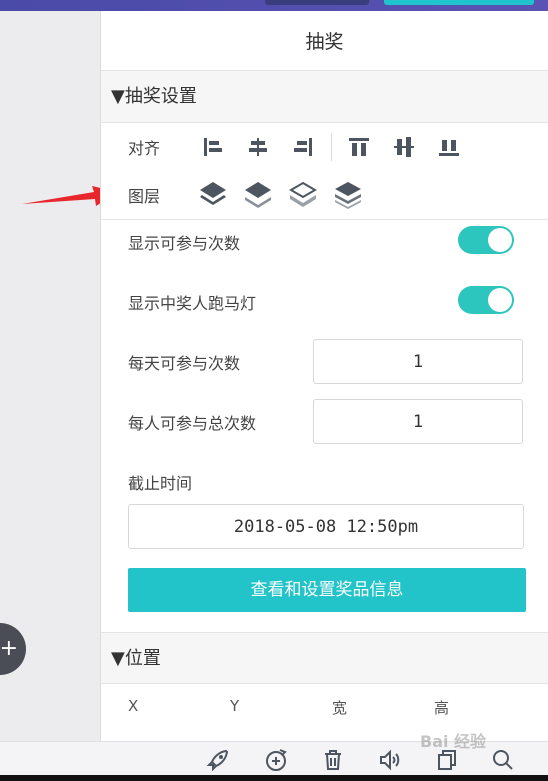 The height and width of the screenshot is (781, 548). What do you see at coordinates (317, 2) in the screenshot?
I see `top-bar-button` at bounding box center [317, 2].